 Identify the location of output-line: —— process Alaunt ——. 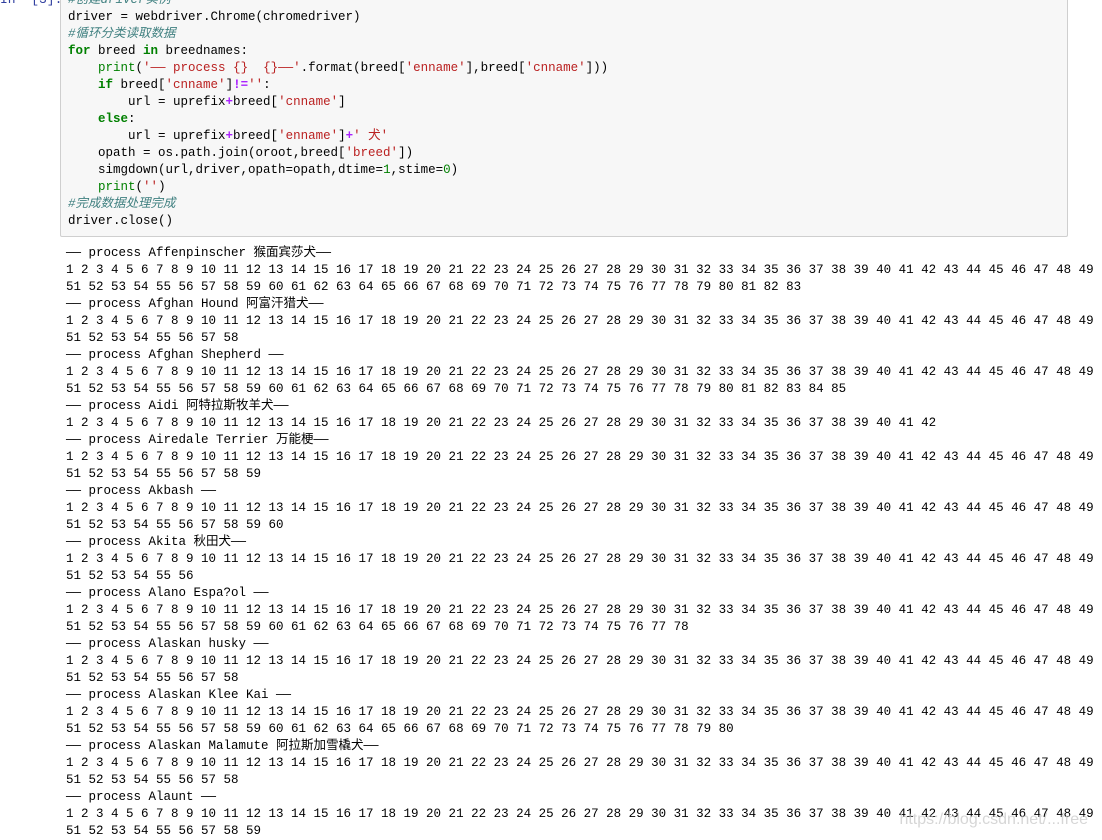
(141, 797).